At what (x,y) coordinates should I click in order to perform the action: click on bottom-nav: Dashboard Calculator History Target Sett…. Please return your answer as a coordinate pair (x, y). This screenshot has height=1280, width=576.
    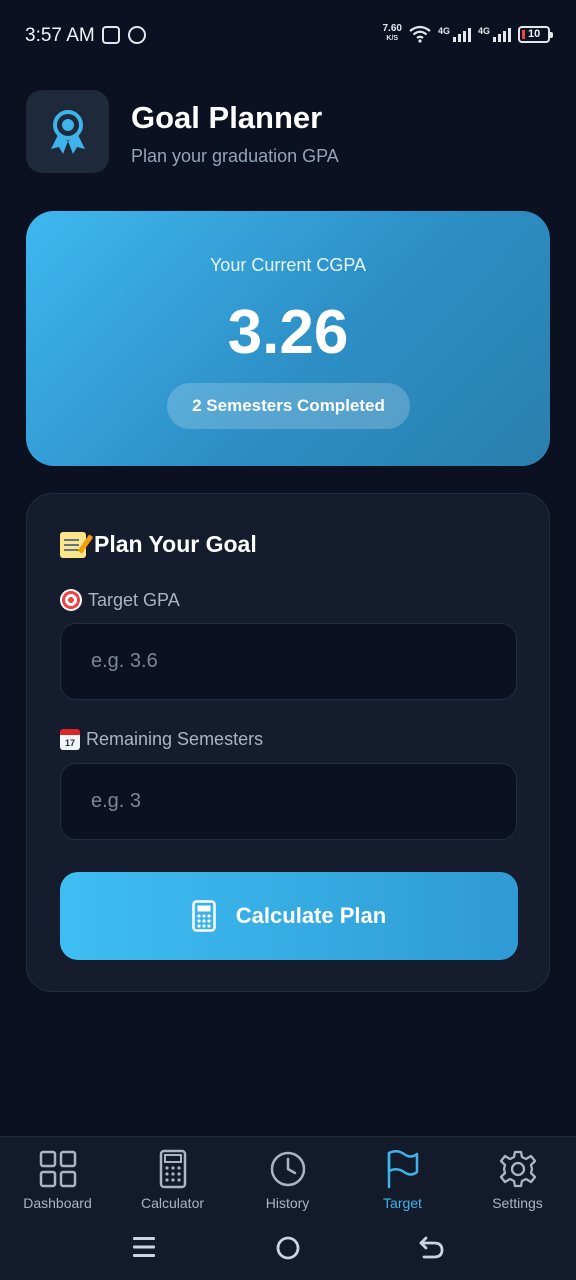
    Looking at the image, I should click on (288, 1208).